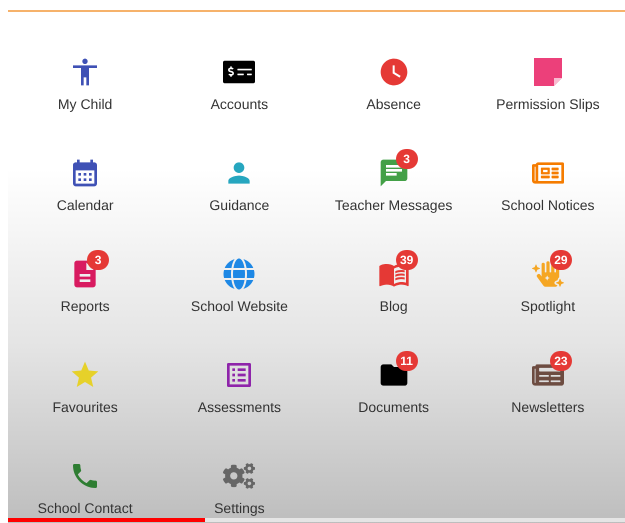 This screenshot has height=523, width=625. I want to click on menu-tile: My Child, so click(85, 82).